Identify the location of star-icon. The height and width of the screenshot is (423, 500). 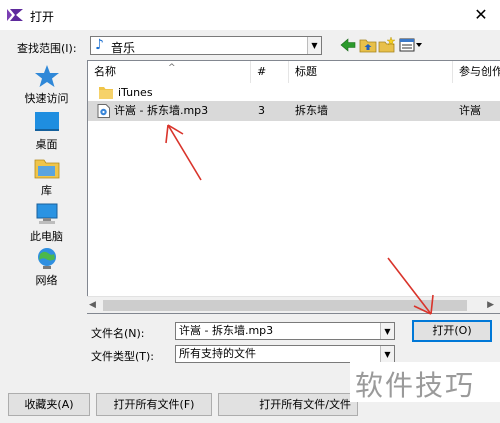
(47, 76).